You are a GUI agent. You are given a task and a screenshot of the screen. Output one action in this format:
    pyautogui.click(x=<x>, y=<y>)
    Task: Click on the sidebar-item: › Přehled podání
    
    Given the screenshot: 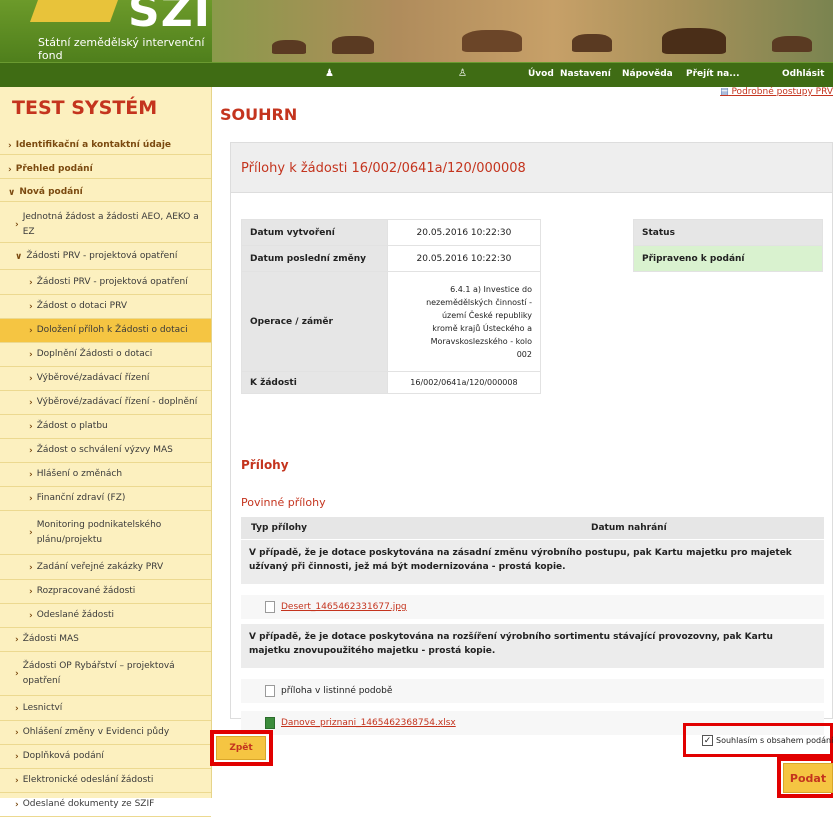 What is the action you would take?
    pyautogui.click(x=105, y=170)
    